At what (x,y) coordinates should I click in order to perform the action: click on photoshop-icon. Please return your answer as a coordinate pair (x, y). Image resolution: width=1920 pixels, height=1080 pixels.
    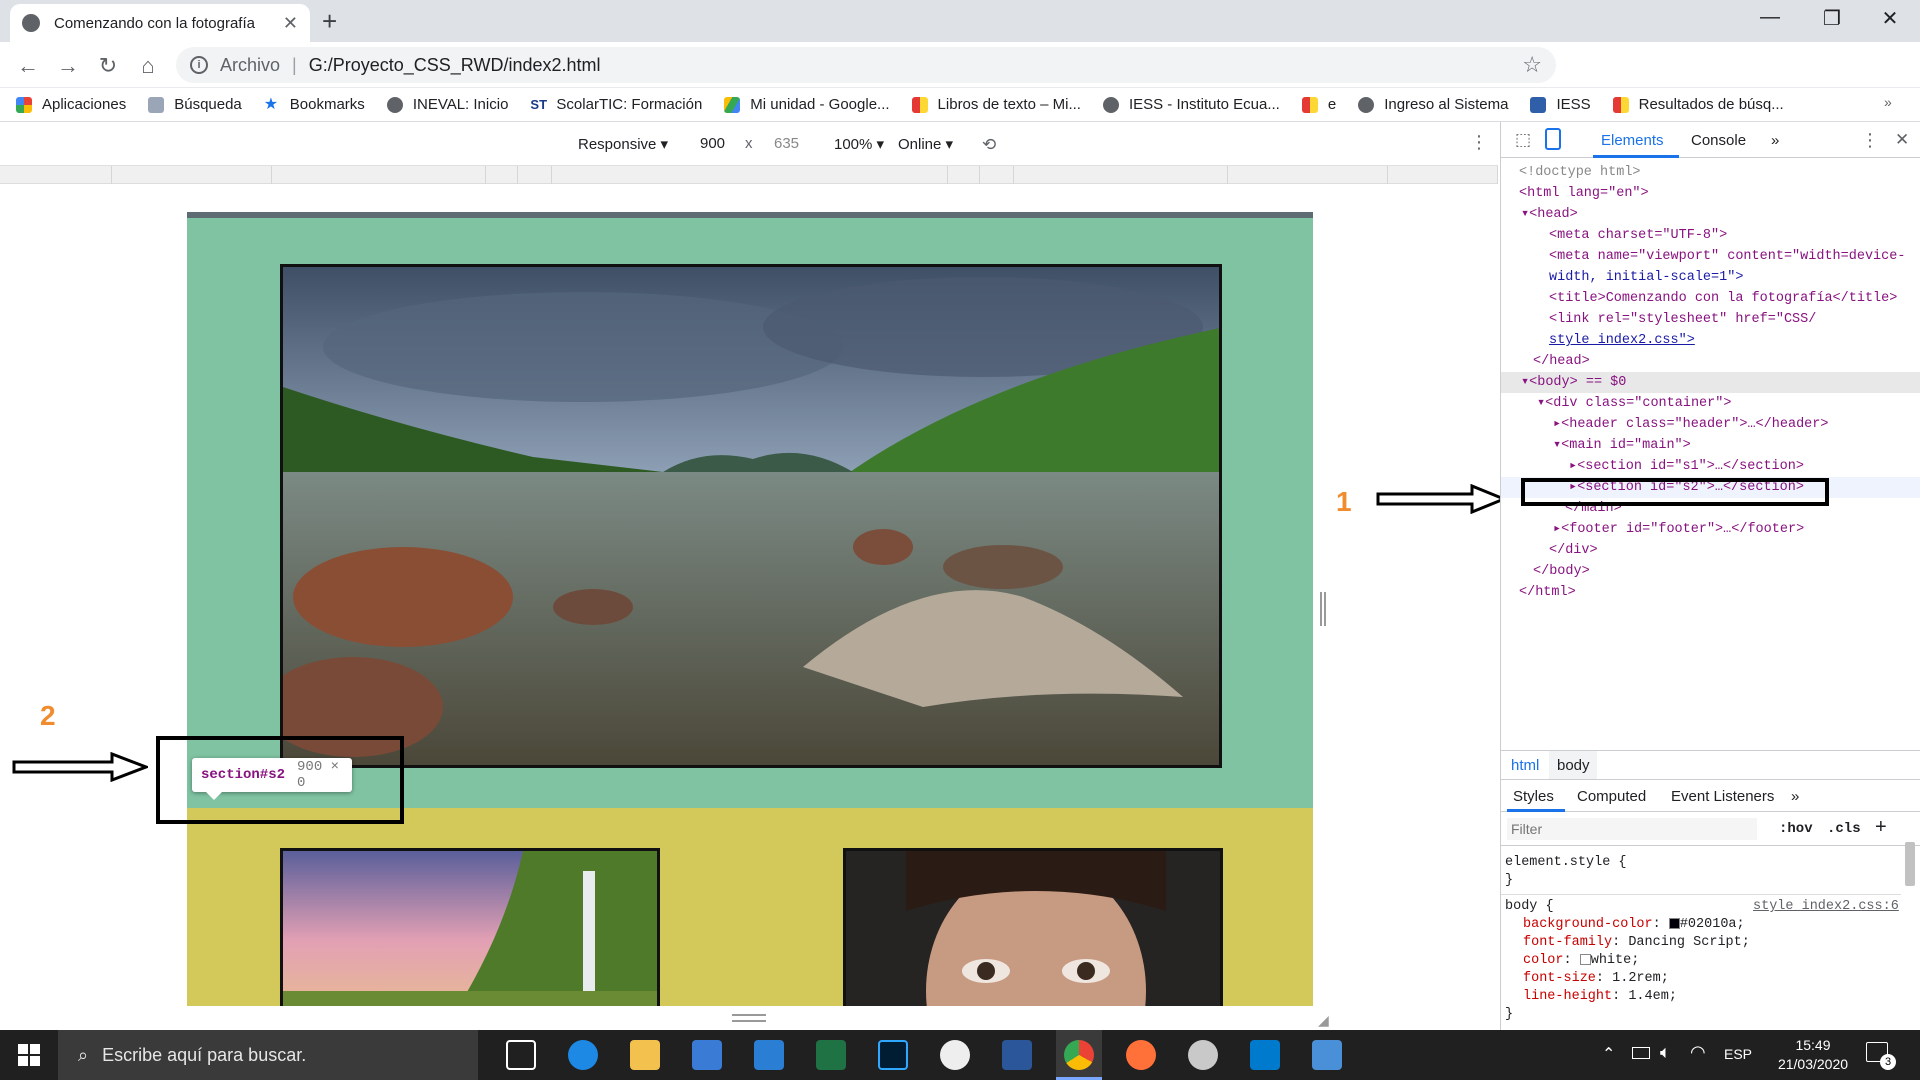
    Looking at the image, I should click on (893, 1055).